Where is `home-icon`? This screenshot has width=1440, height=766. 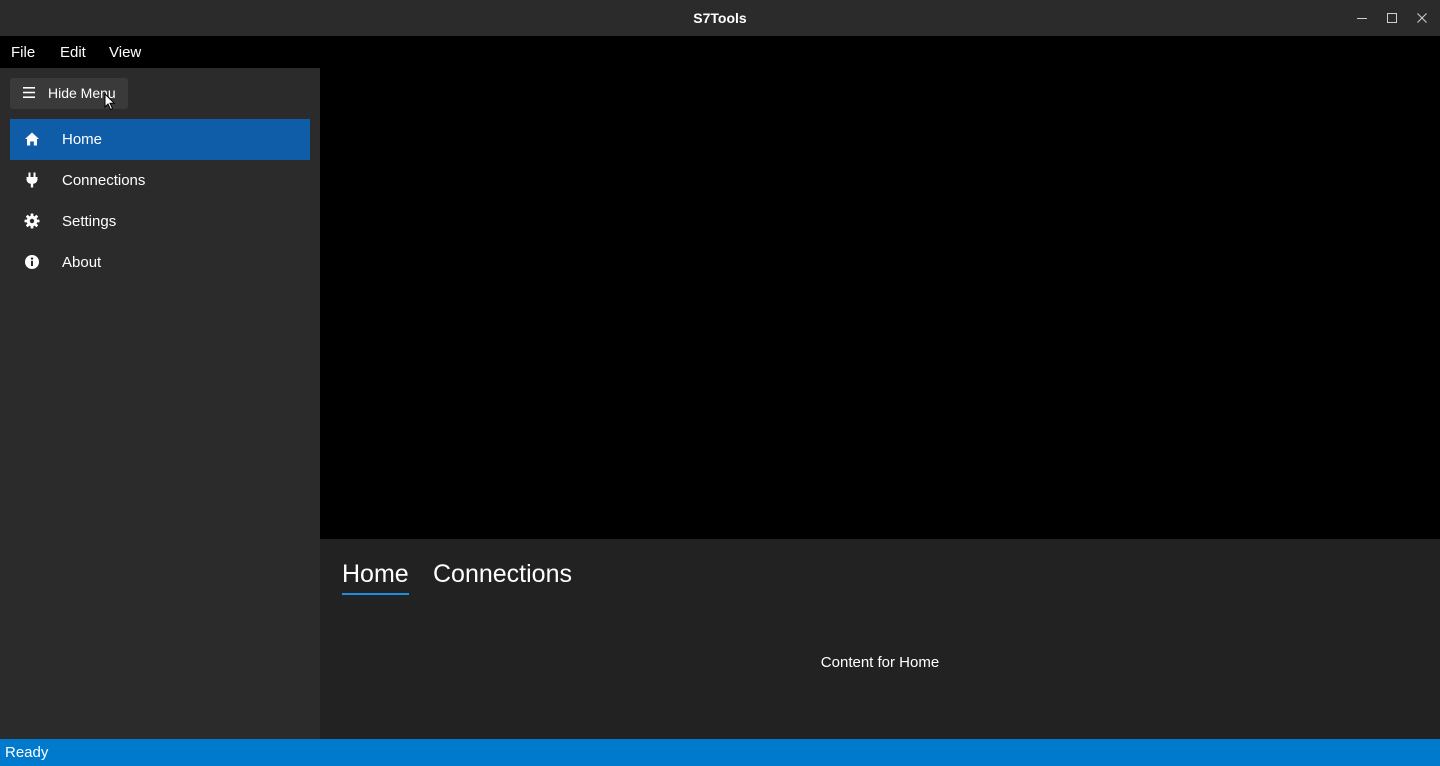 home-icon is located at coordinates (32, 139).